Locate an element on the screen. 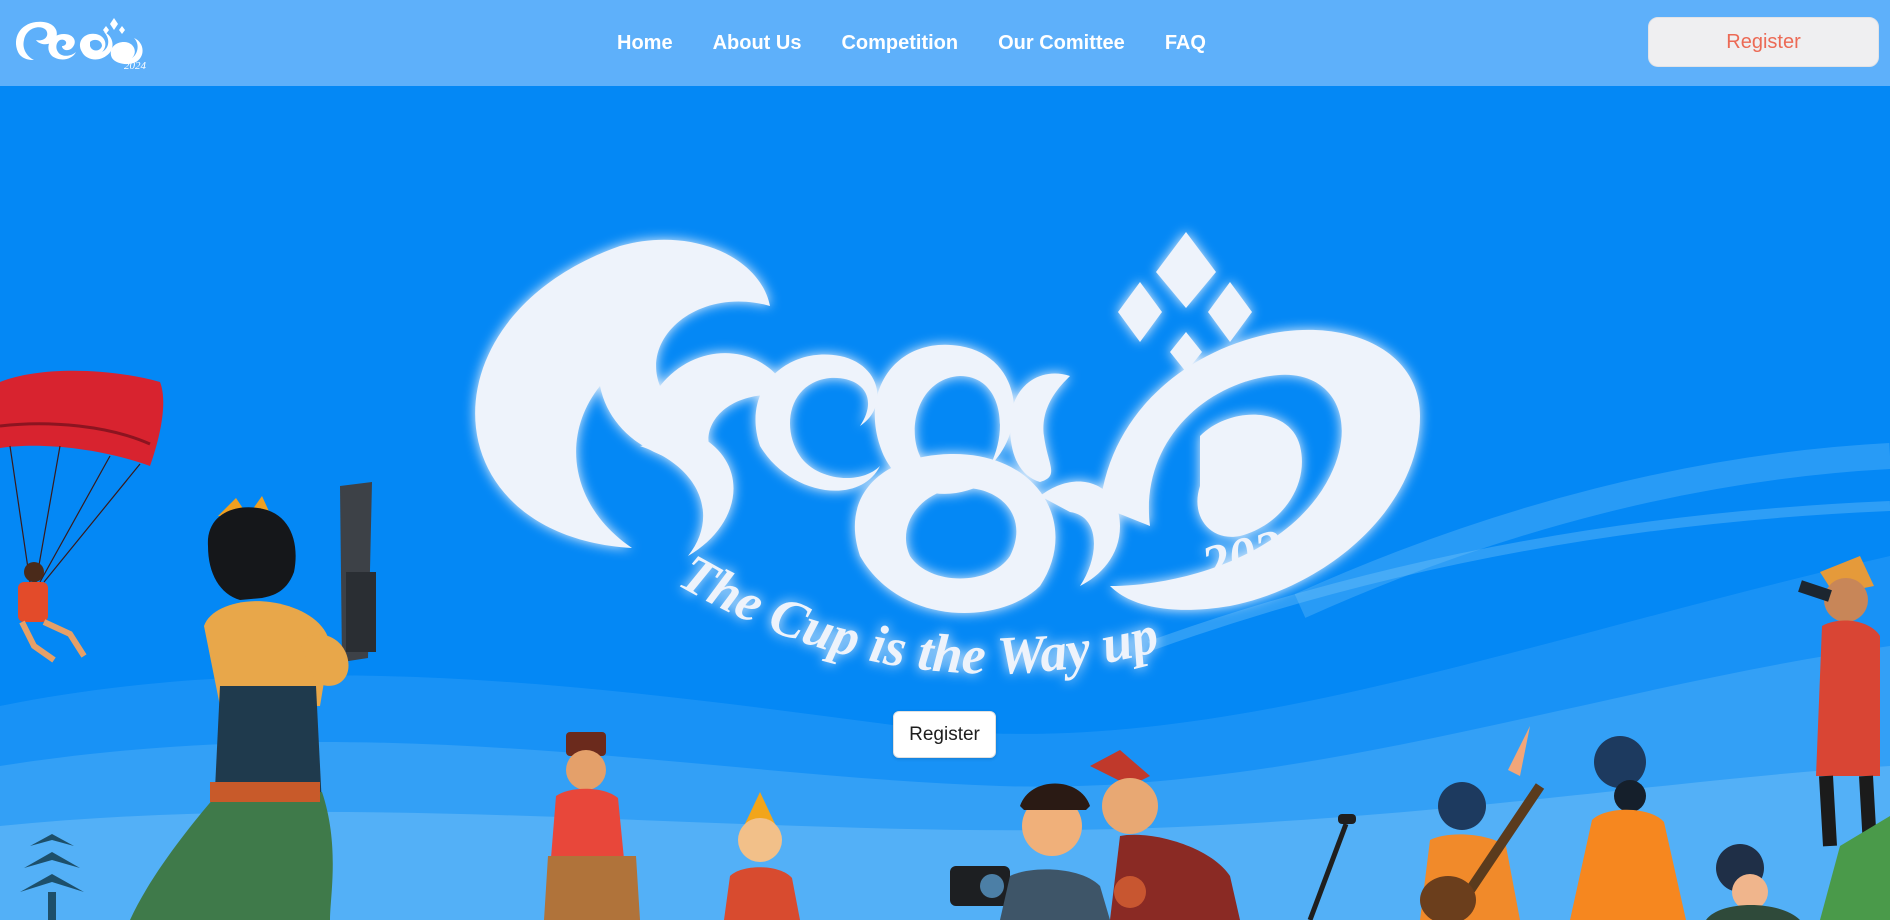 This screenshot has height=920, width=1890. nav-register-button: Register is located at coordinates (1763, 42).